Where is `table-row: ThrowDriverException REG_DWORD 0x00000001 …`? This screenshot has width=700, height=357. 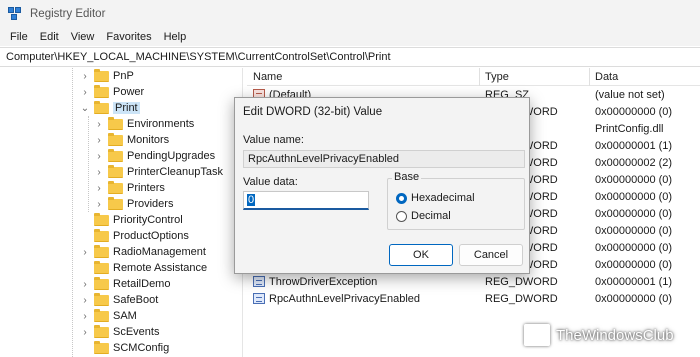 table-row: ThrowDriverException REG_DWORD 0x00000001 … is located at coordinates (473, 282).